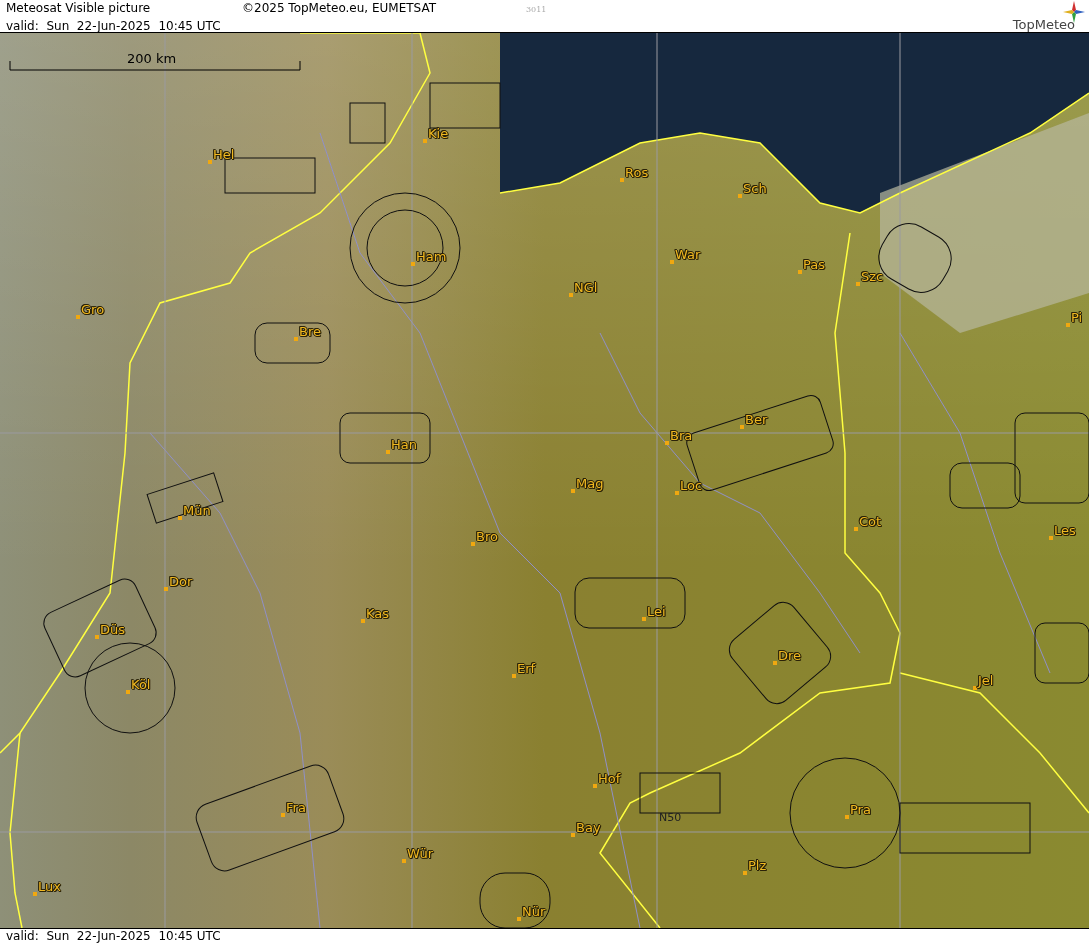 The height and width of the screenshot is (943, 1089). What do you see at coordinates (438, 133) in the screenshot?
I see `city-label: Kie` at bounding box center [438, 133].